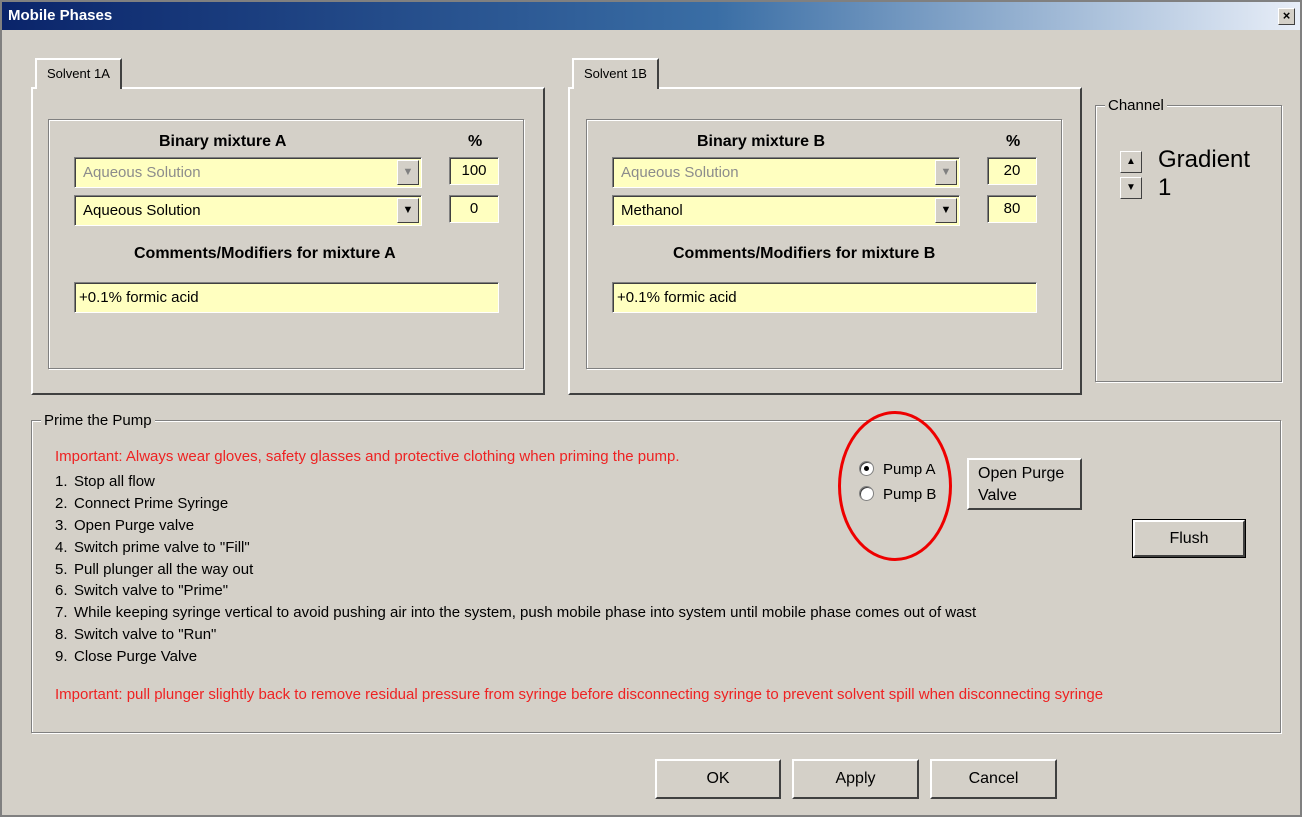  What do you see at coordinates (61, 569) in the screenshot?
I see `step-number: 5.` at bounding box center [61, 569].